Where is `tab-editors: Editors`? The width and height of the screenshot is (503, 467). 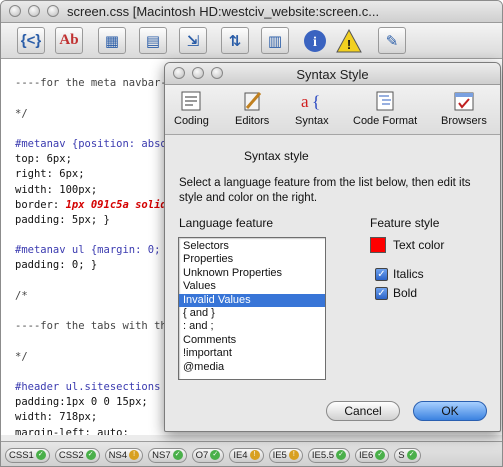 tab-editors: Editors is located at coordinates (252, 108).